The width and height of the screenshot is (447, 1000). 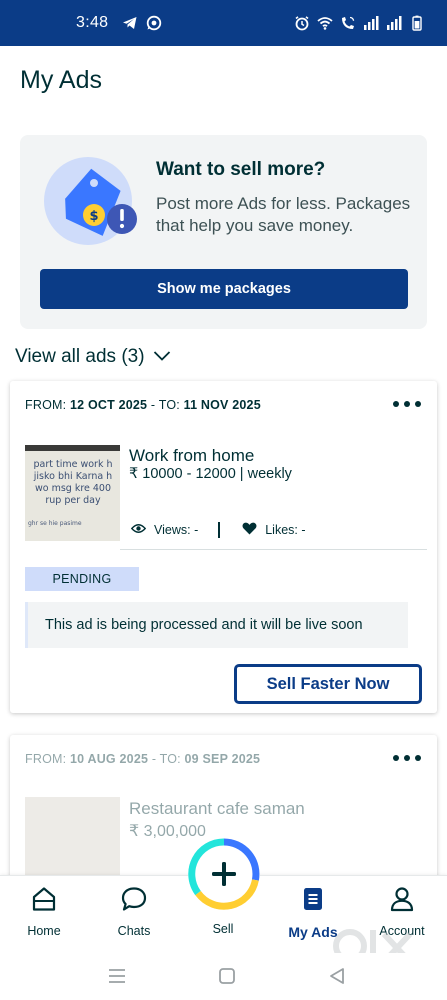 I want to click on alarm-icon, so click(x=302, y=23).